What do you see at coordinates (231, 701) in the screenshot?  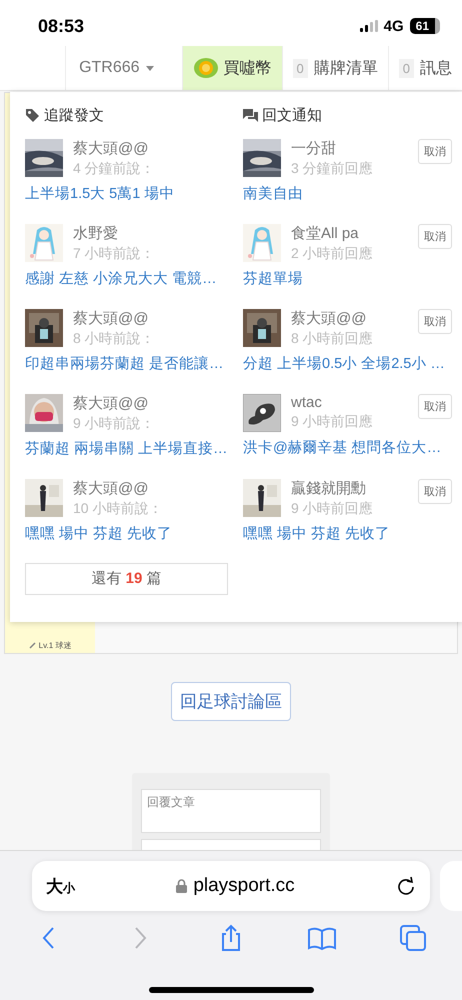 I see `back-to-forum-button: 回足球討論區` at bounding box center [231, 701].